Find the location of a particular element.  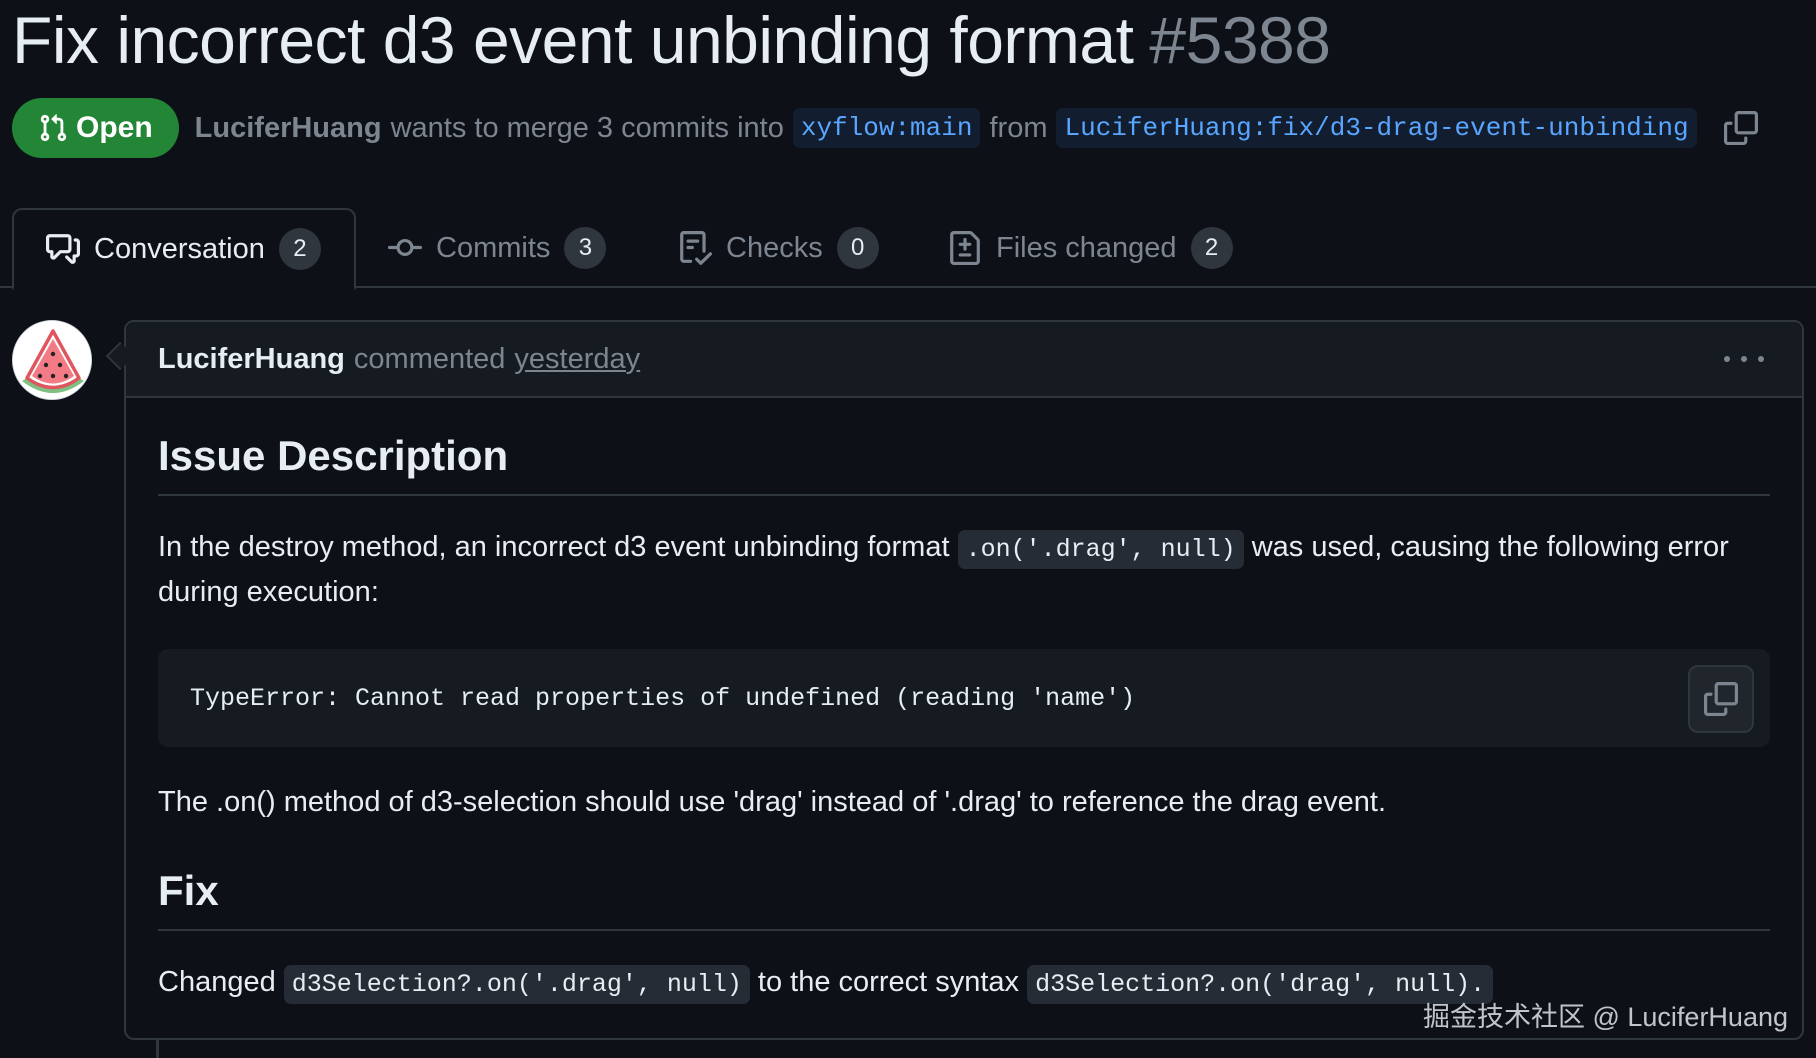

base-branch-link: xyflow:main is located at coordinates (886, 128).